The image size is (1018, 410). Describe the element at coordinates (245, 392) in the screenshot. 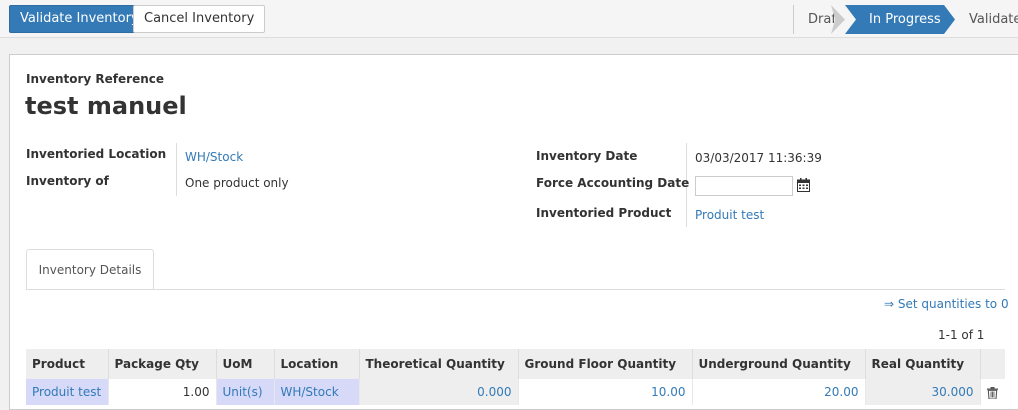

I see `cell-uom: Unit(s)` at that location.